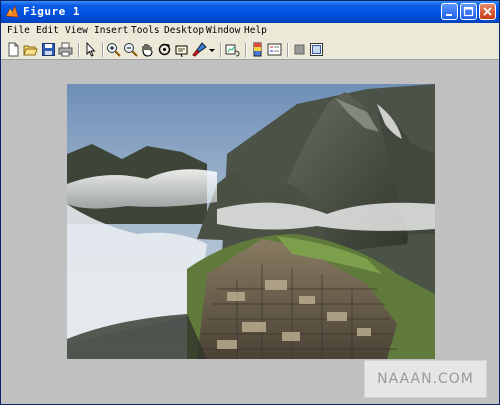  What do you see at coordinates (13, 49) in the screenshot?
I see `new-figure-icon` at bounding box center [13, 49].